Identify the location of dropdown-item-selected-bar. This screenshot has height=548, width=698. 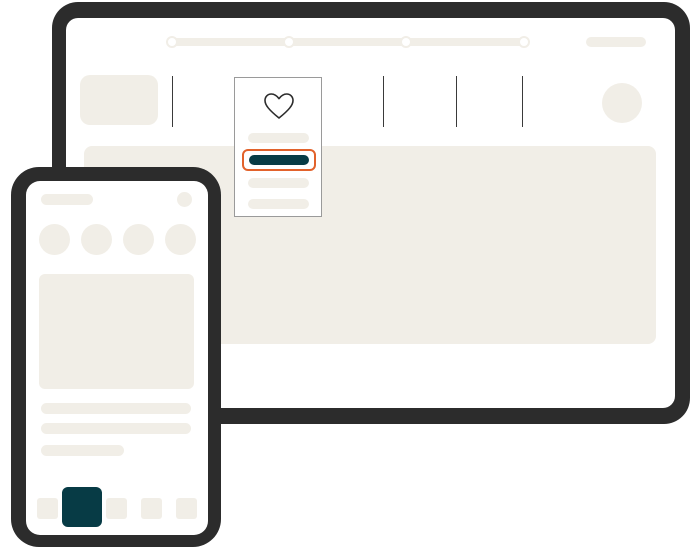
(279, 160).